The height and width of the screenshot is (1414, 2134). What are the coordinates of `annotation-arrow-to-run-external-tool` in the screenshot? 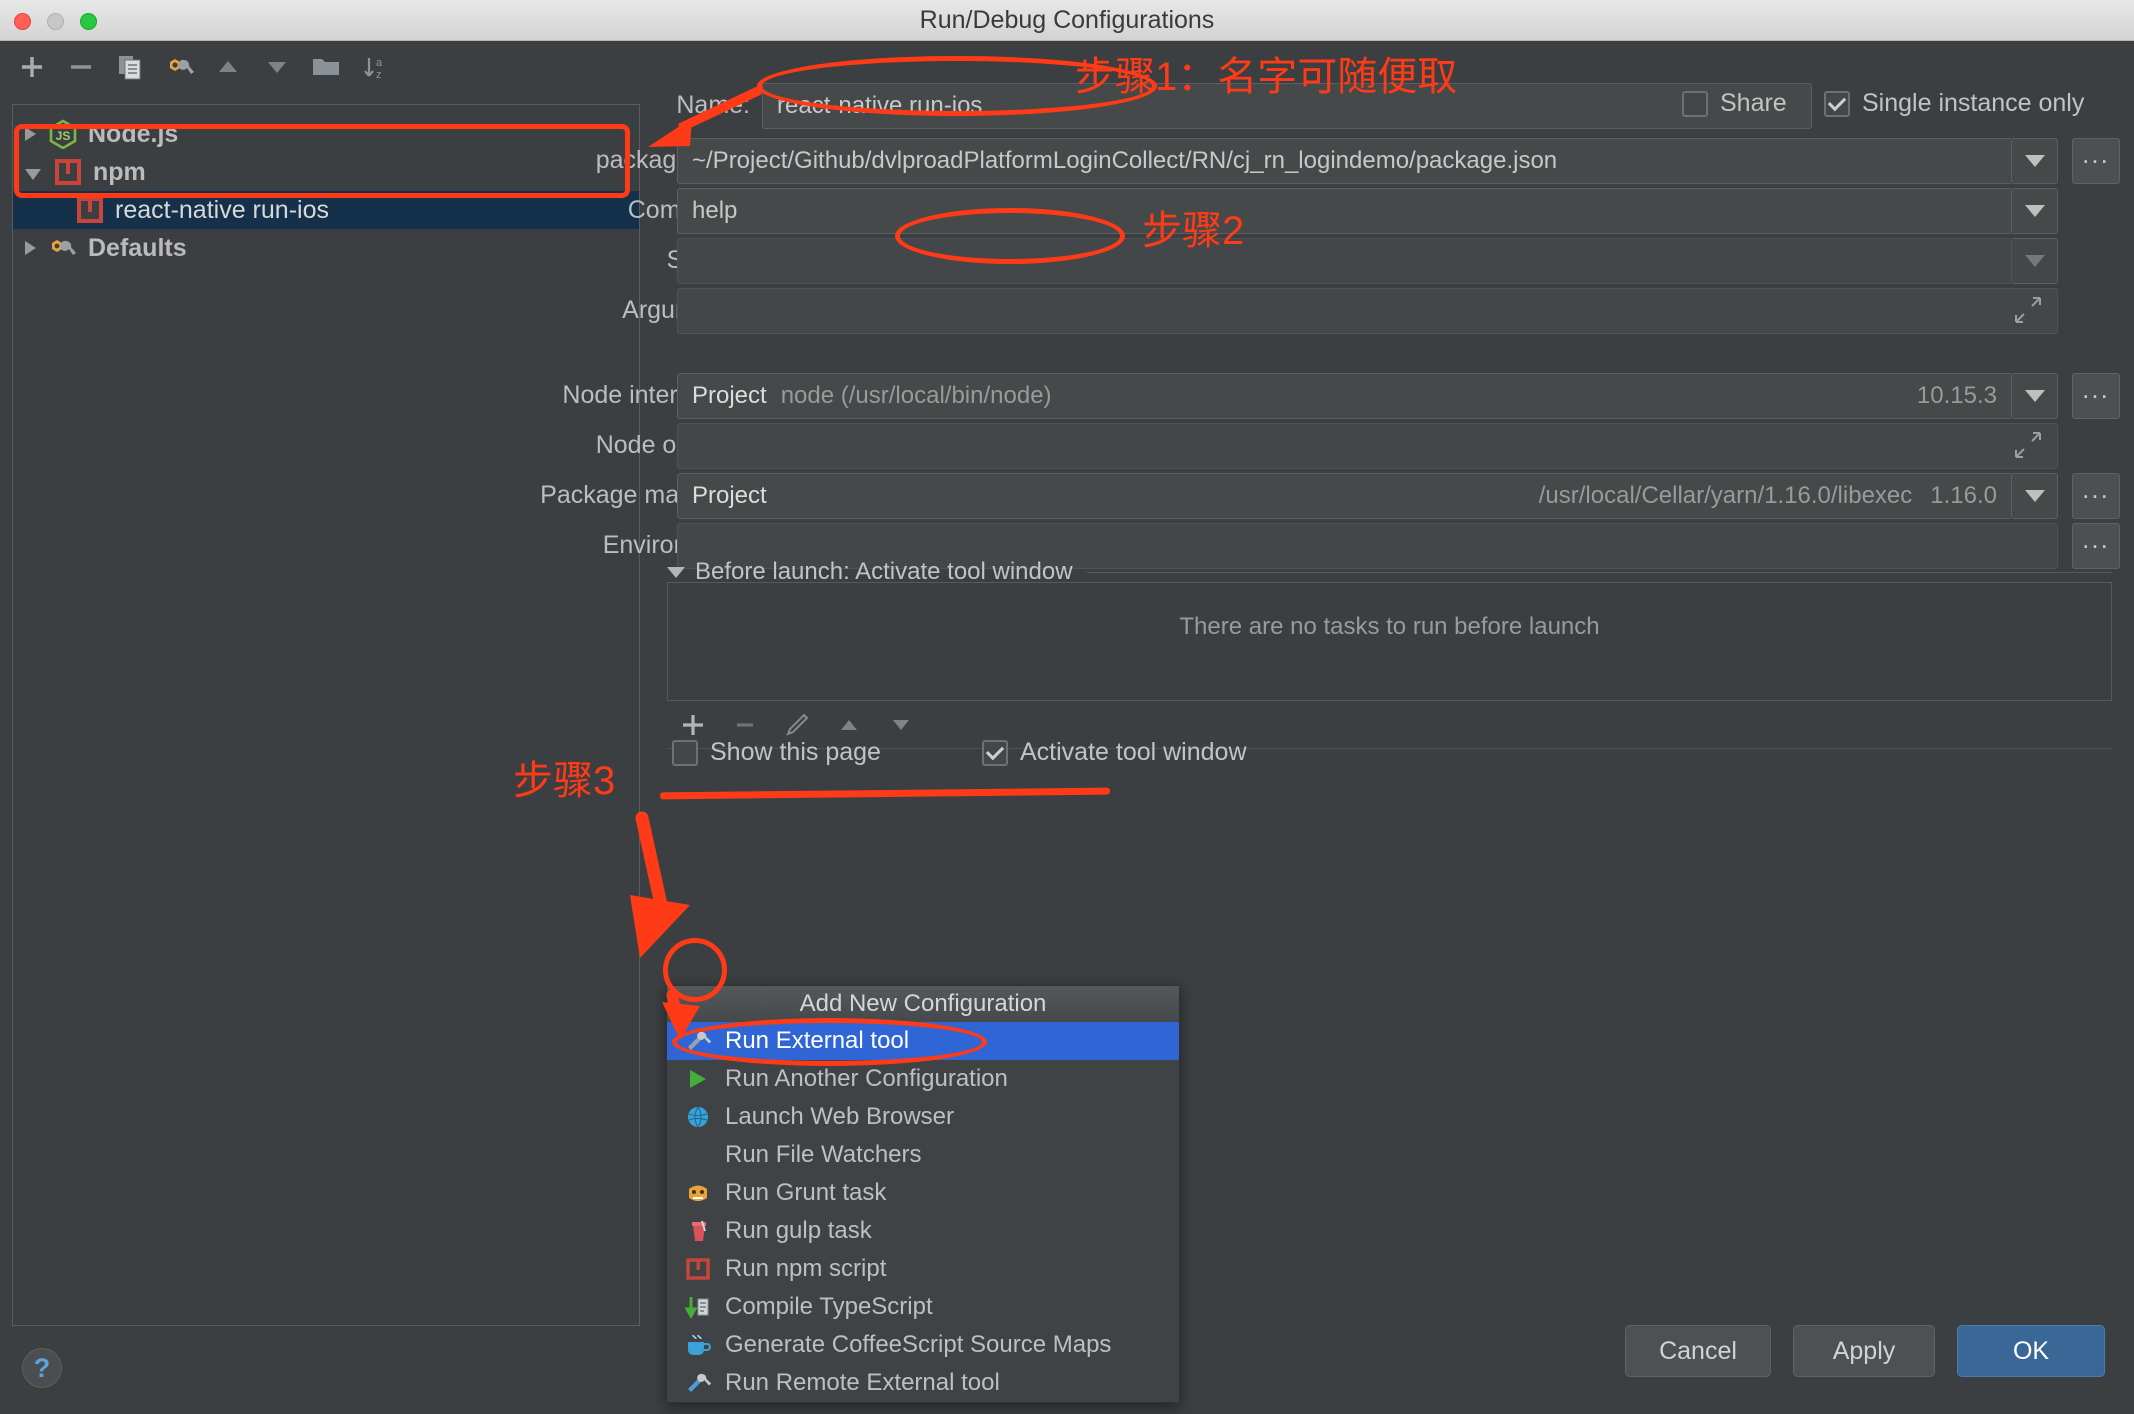 It's located at (681, 1014).